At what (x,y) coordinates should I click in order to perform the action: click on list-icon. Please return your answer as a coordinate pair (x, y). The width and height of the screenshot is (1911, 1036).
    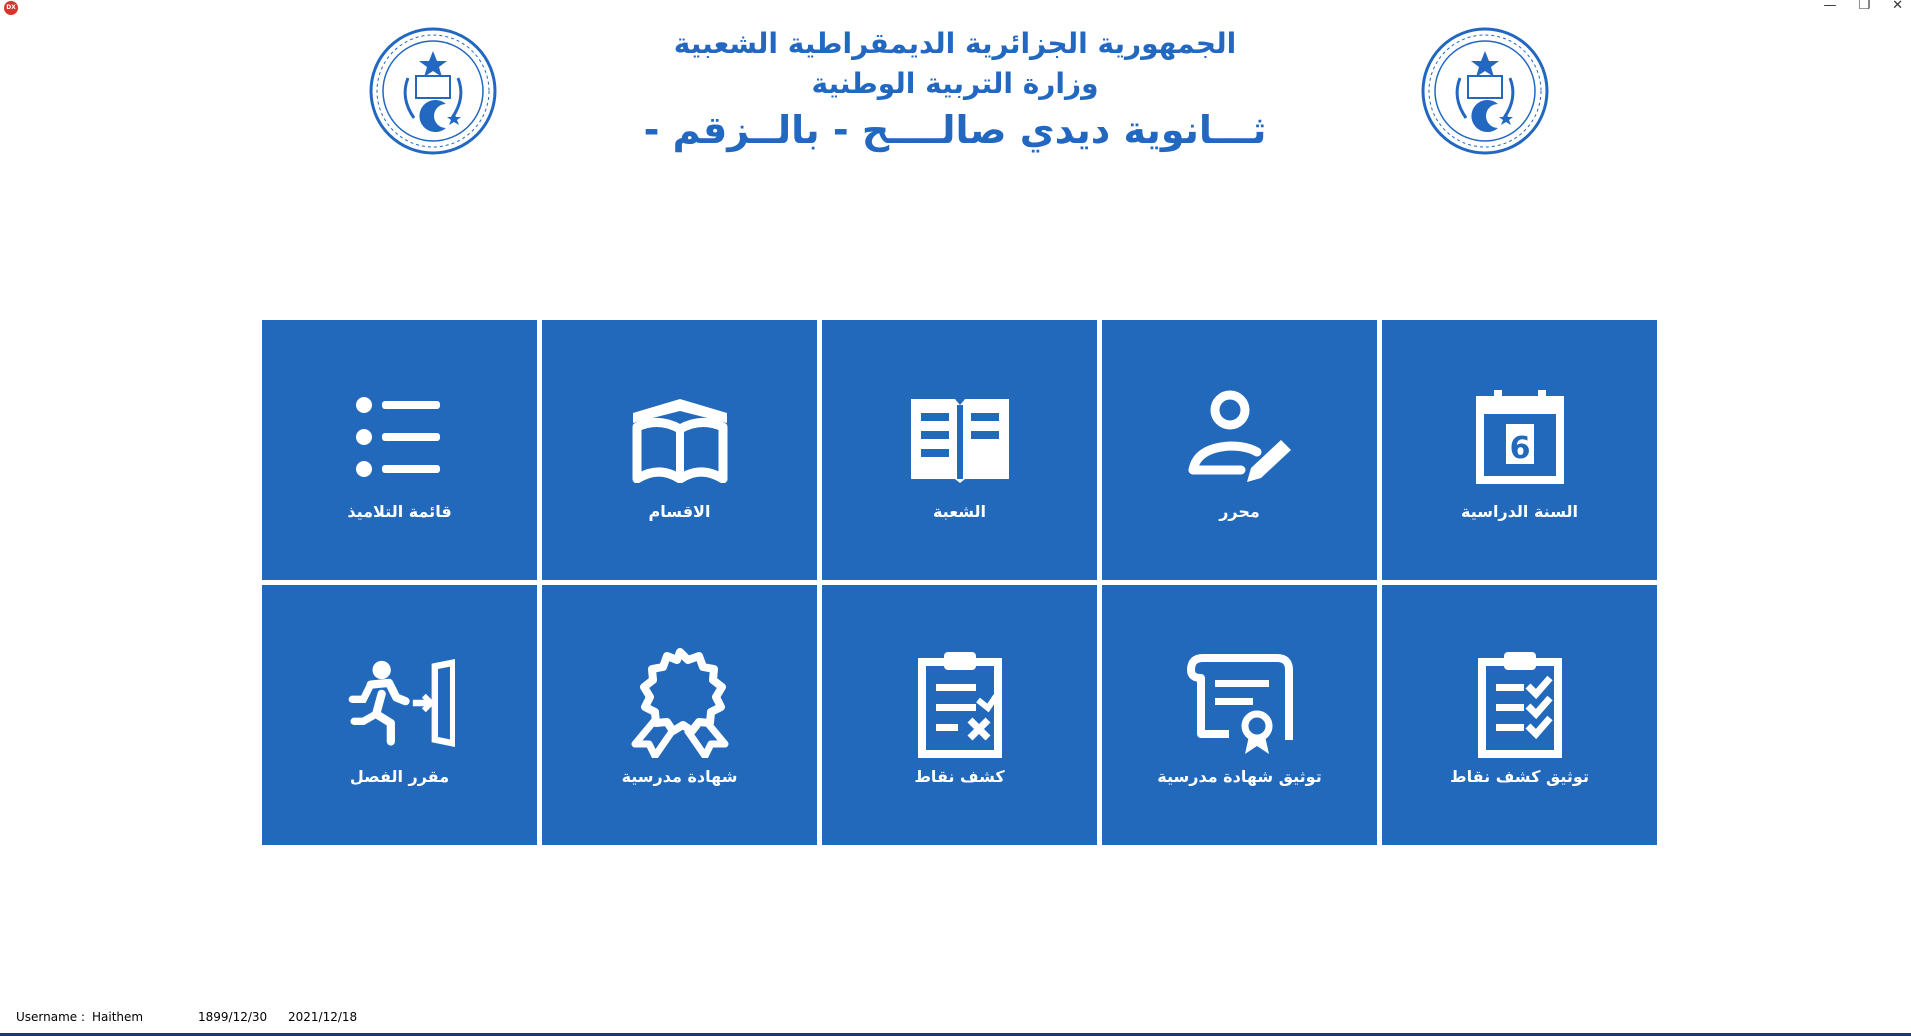
    Looking at the image, I should click on (400, 438).